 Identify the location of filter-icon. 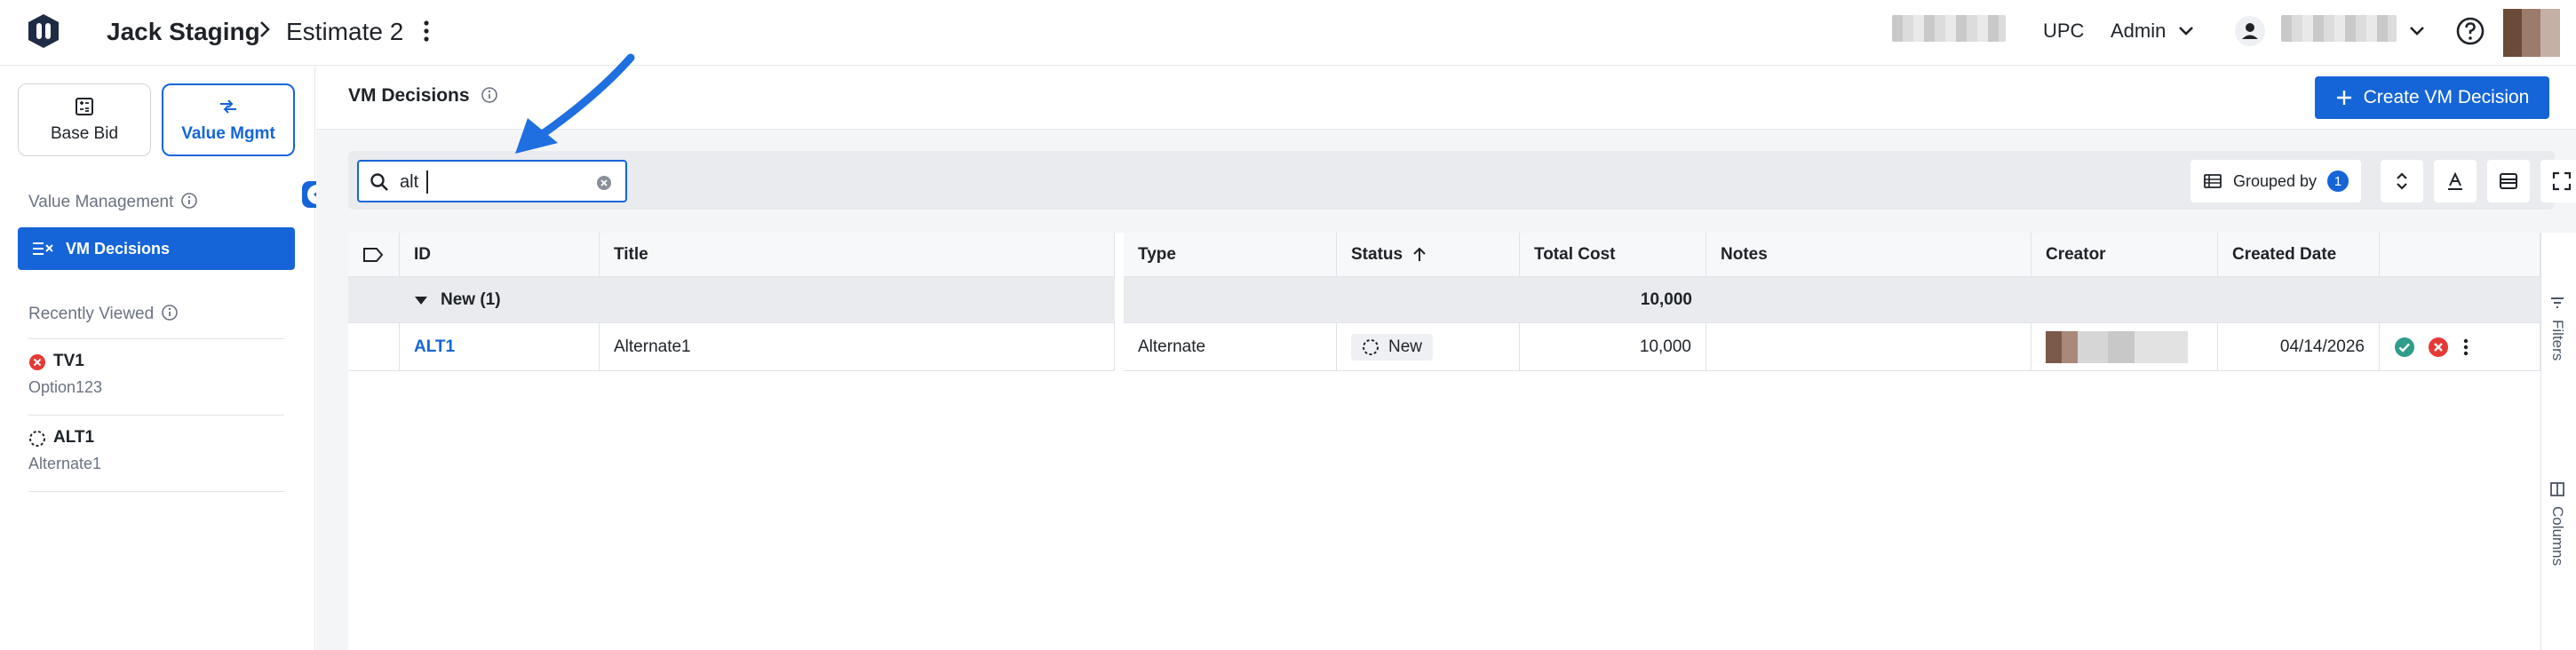
(2557, 302).